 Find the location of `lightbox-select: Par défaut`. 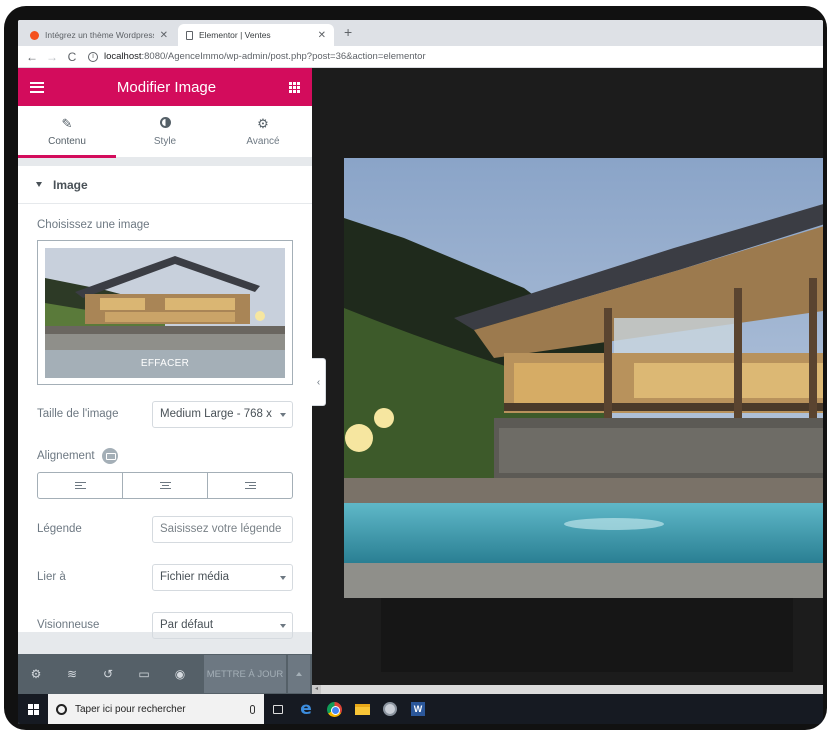

lightbox-select: Par défaut is located at coordinates (222, 625).